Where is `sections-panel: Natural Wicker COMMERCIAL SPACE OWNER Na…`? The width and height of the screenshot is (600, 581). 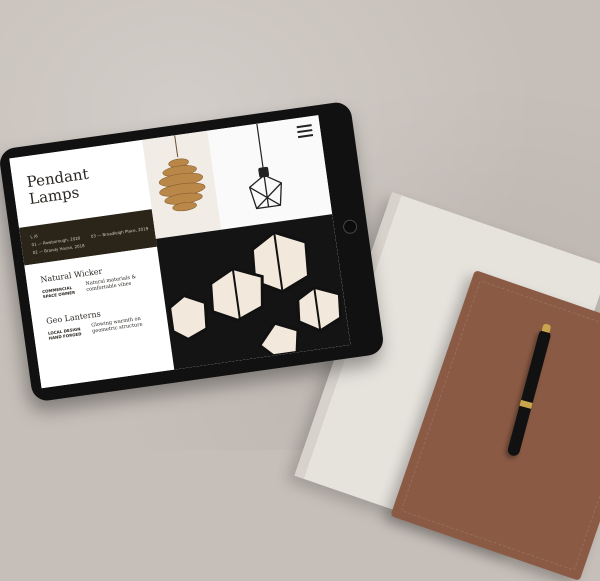 sections-panel: Natural Wicker COMMERCIAL SPACE OWNER Na… is located at coordinates (99, 317).